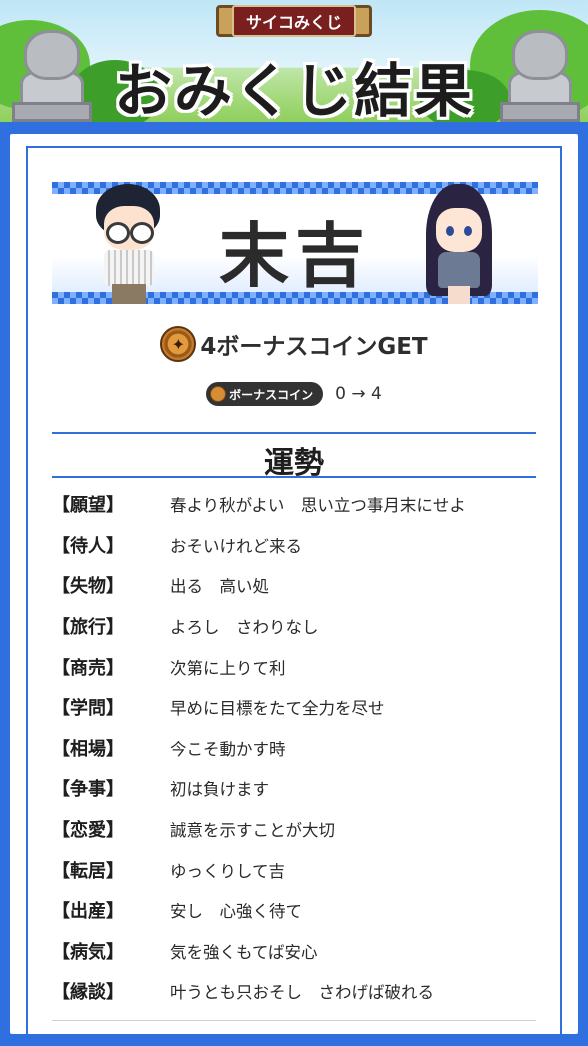  Describe the element at coordinates (244, 628) in the screenshot. I see `fortune-value: よろし さわりなし` at that location.